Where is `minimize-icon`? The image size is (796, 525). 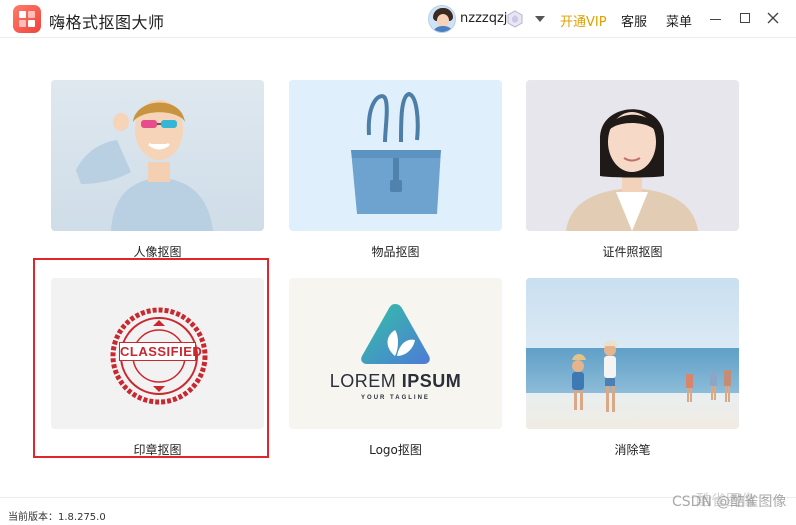
minimize-icon is located at coordinates (715, 19).